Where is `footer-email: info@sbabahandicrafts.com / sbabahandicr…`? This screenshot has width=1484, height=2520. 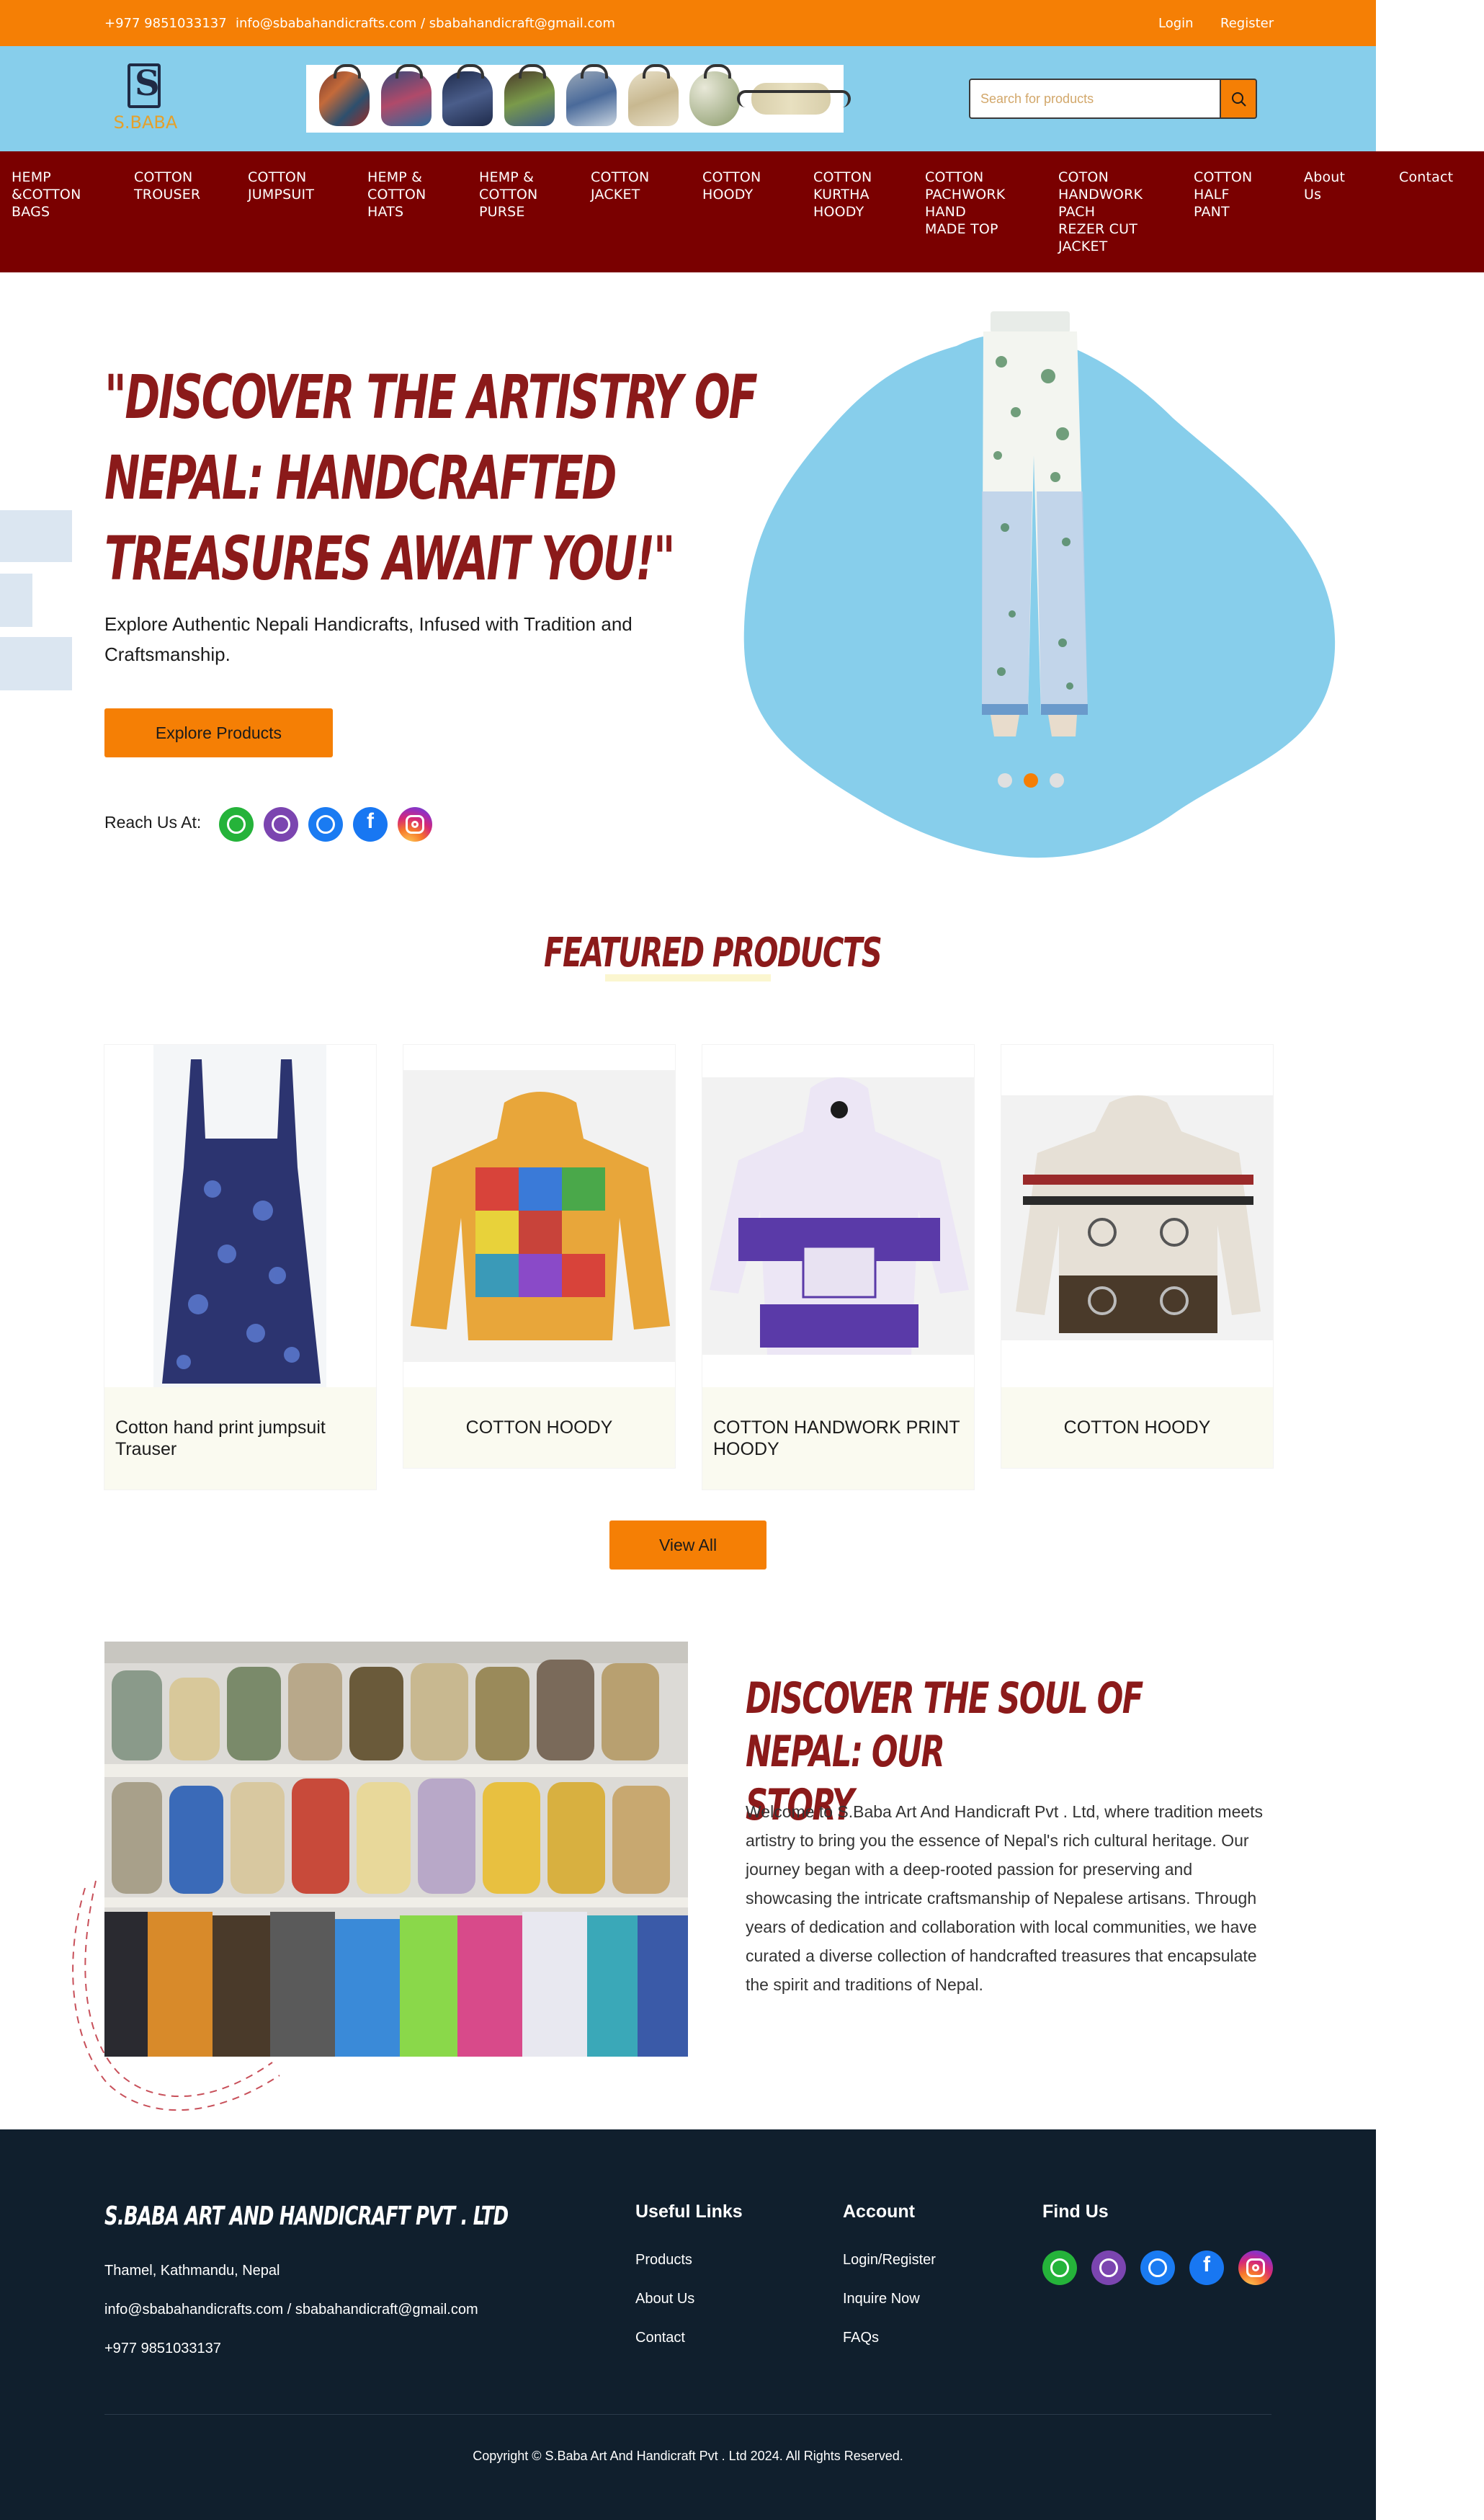
footer-email: info@sbabahandicrafts.com / sbabahandicr… is located at coordinates (291, 2310).